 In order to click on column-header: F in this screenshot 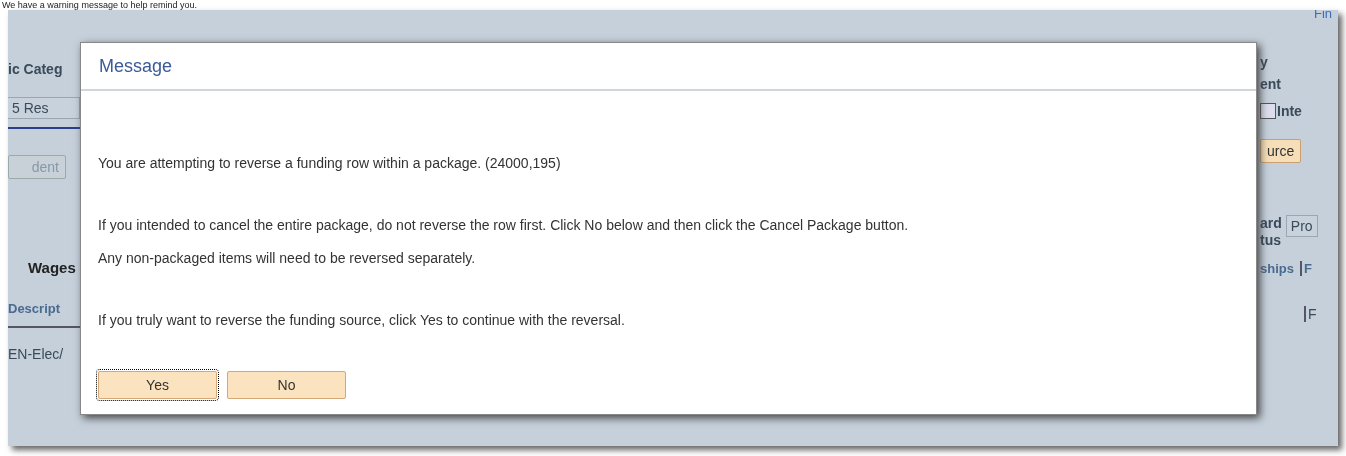, I will do `click(1305, 268)`.